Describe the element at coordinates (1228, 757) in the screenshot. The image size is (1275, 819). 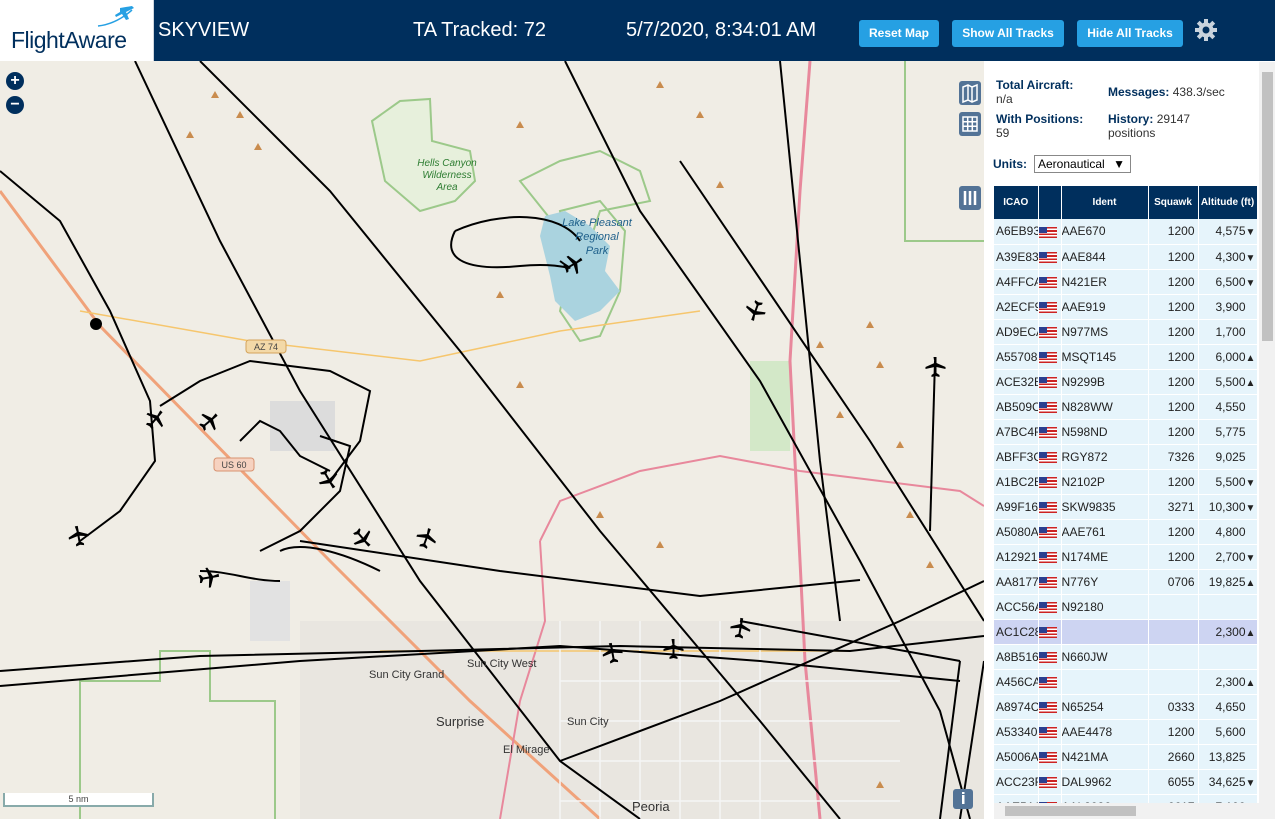
I see `altitude-cell: 13,825` at that location.